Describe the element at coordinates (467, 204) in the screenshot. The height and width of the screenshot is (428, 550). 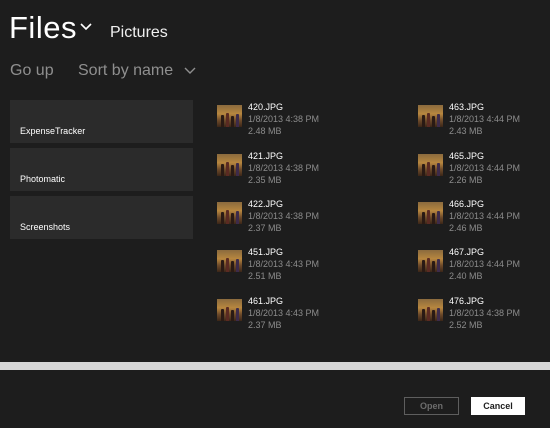
I see `file-name: 466.JPG` at that location.